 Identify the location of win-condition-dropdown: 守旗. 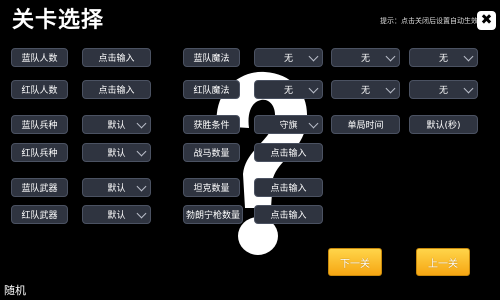
(288, 124).